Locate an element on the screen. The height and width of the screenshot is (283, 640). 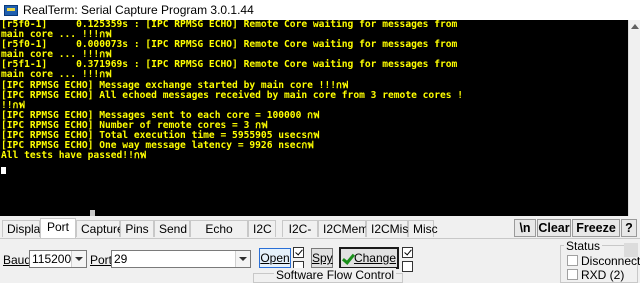
mouse-text-cursor is located at coordinates (92, 213).